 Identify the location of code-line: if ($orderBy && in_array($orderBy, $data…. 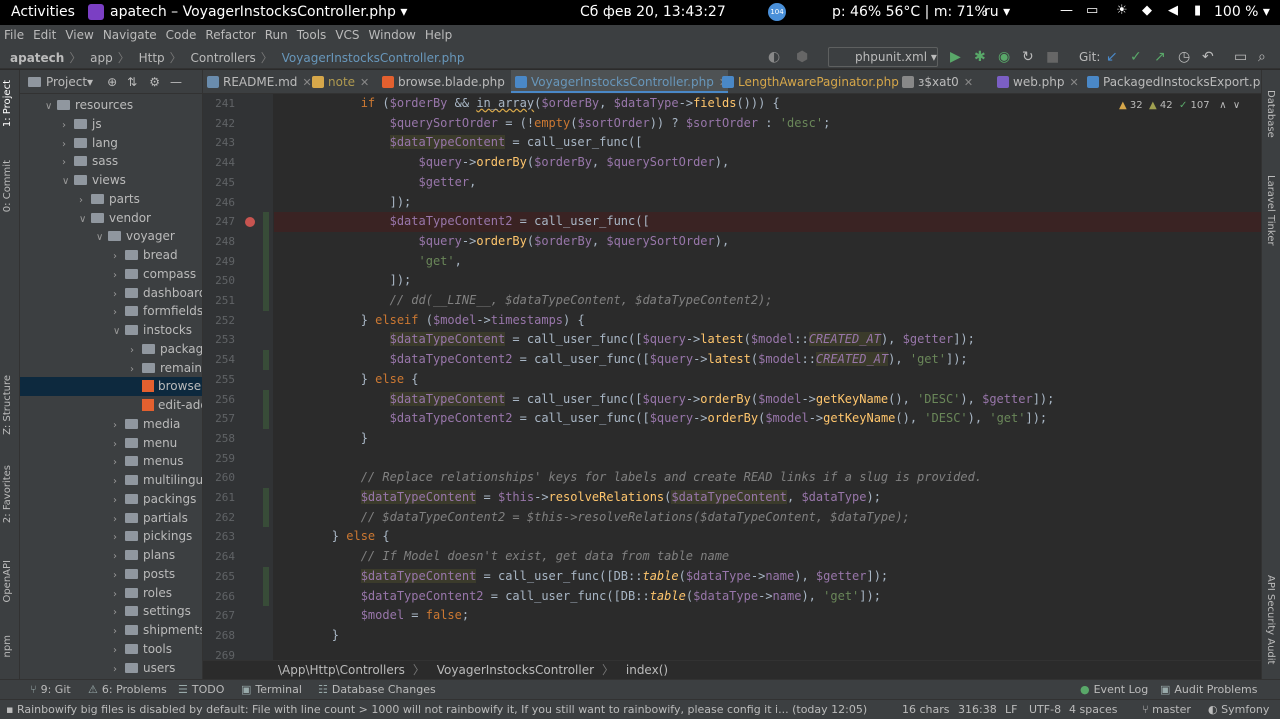
(527, 104).